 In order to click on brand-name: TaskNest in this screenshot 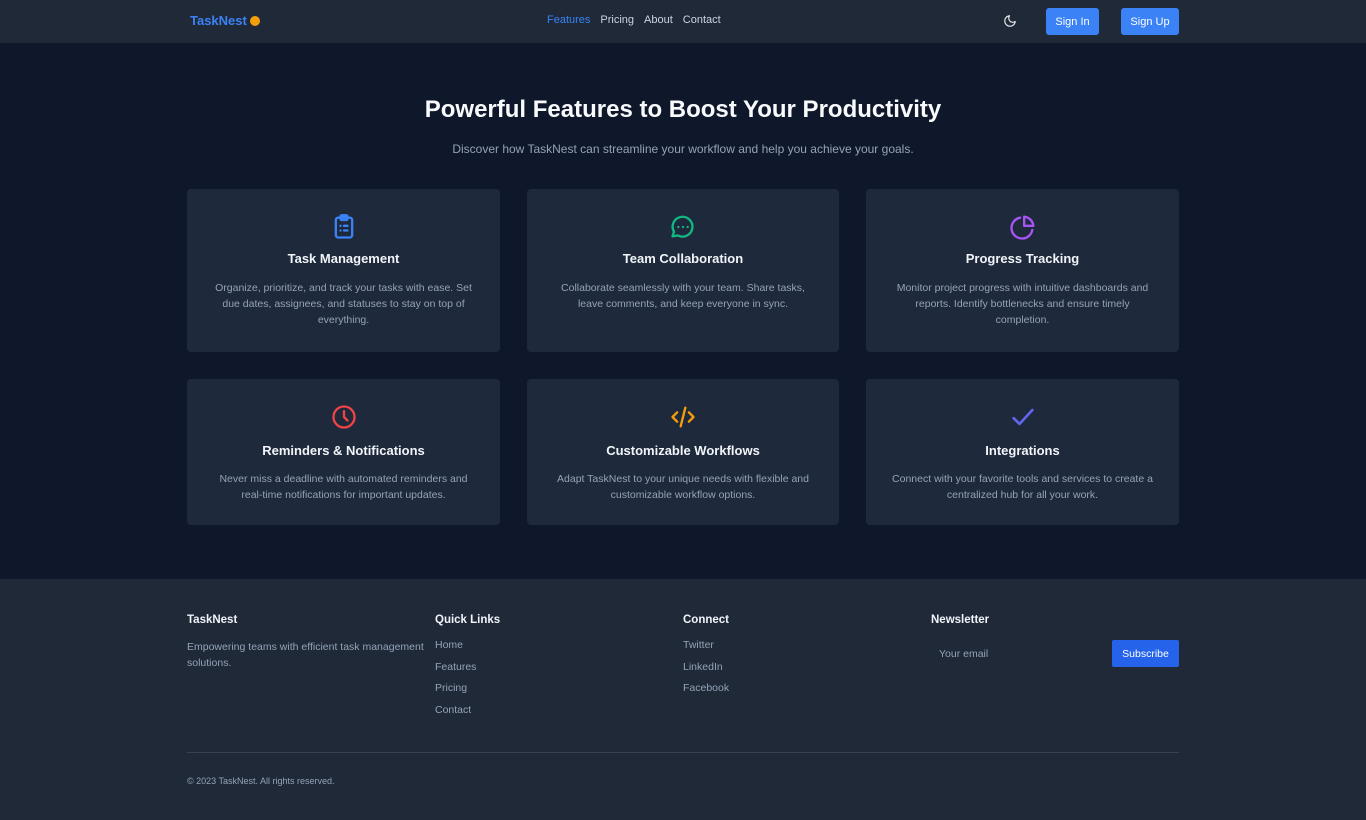, I will do `click(218, 20)`.